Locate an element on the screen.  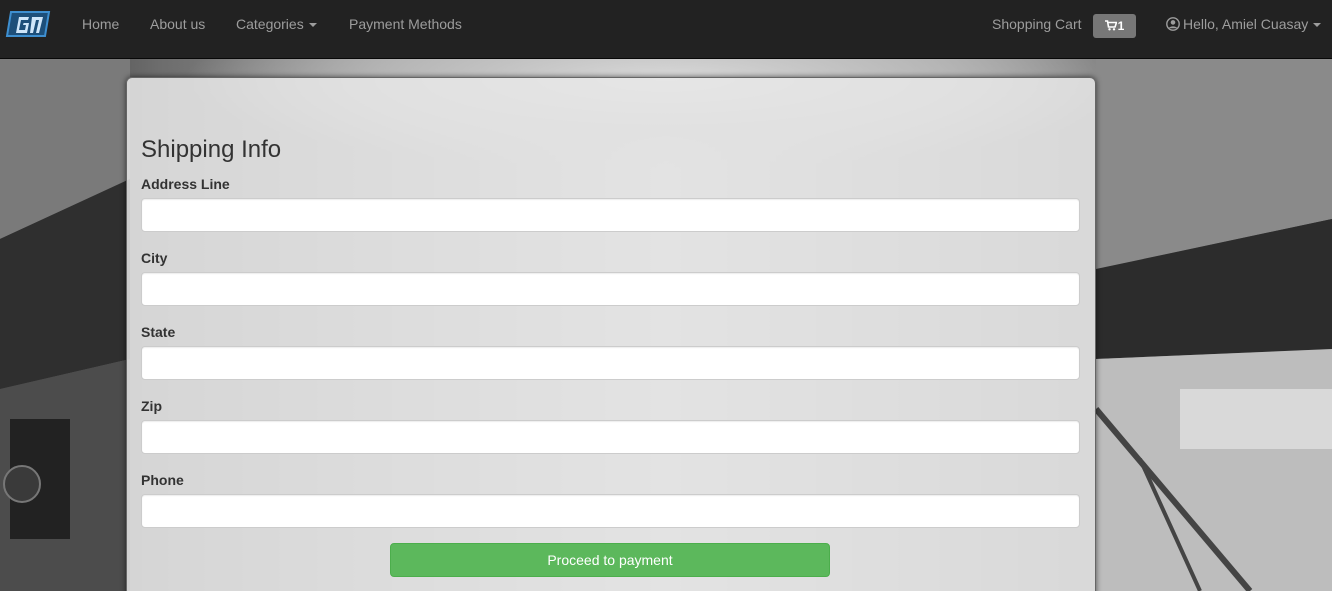
store-logo-icon is located at coordinates (29, 24).